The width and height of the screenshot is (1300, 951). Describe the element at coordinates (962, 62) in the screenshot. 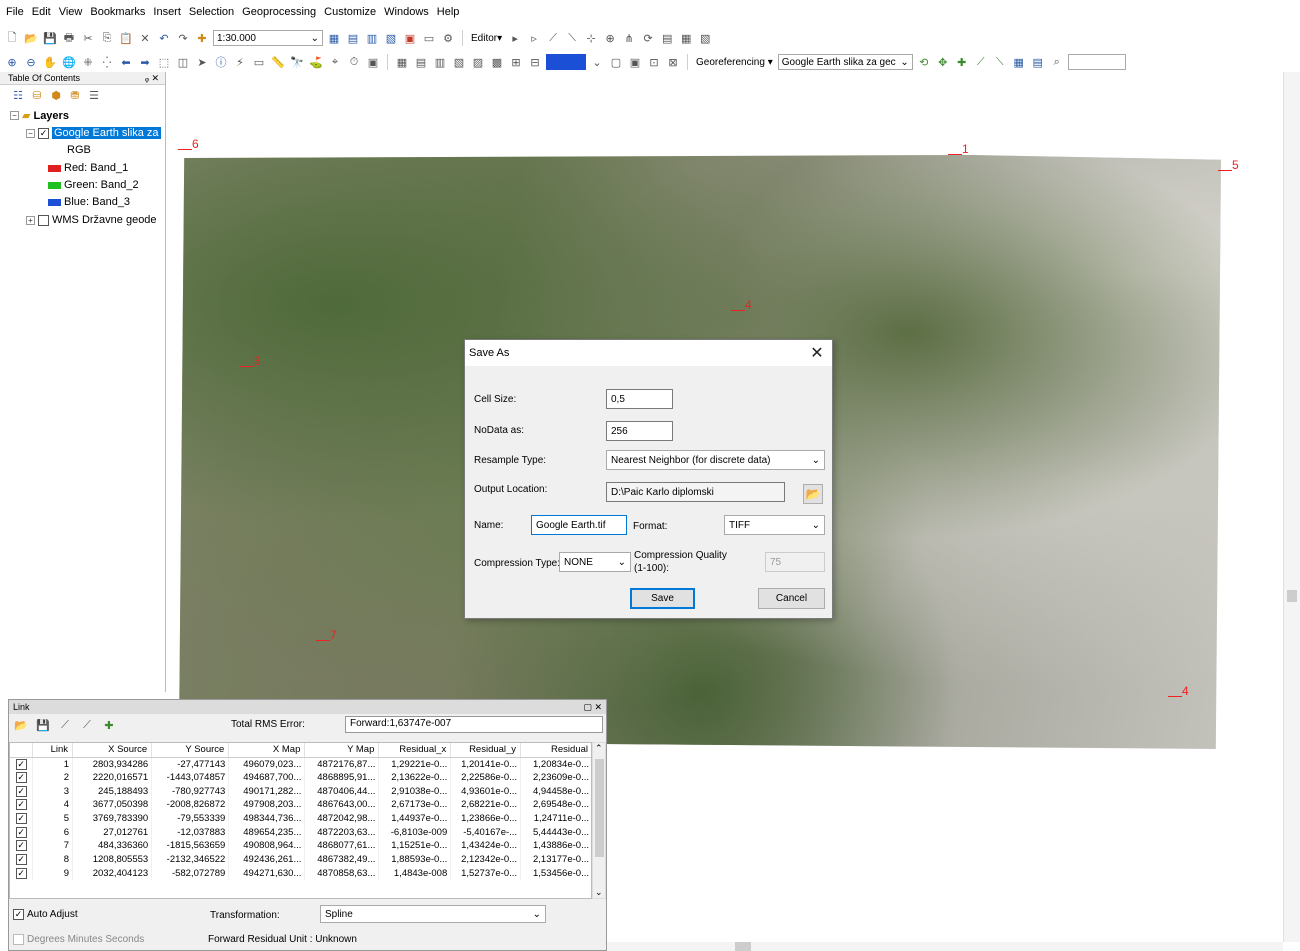

I see `add-control-points-icon: ✚` at that location.